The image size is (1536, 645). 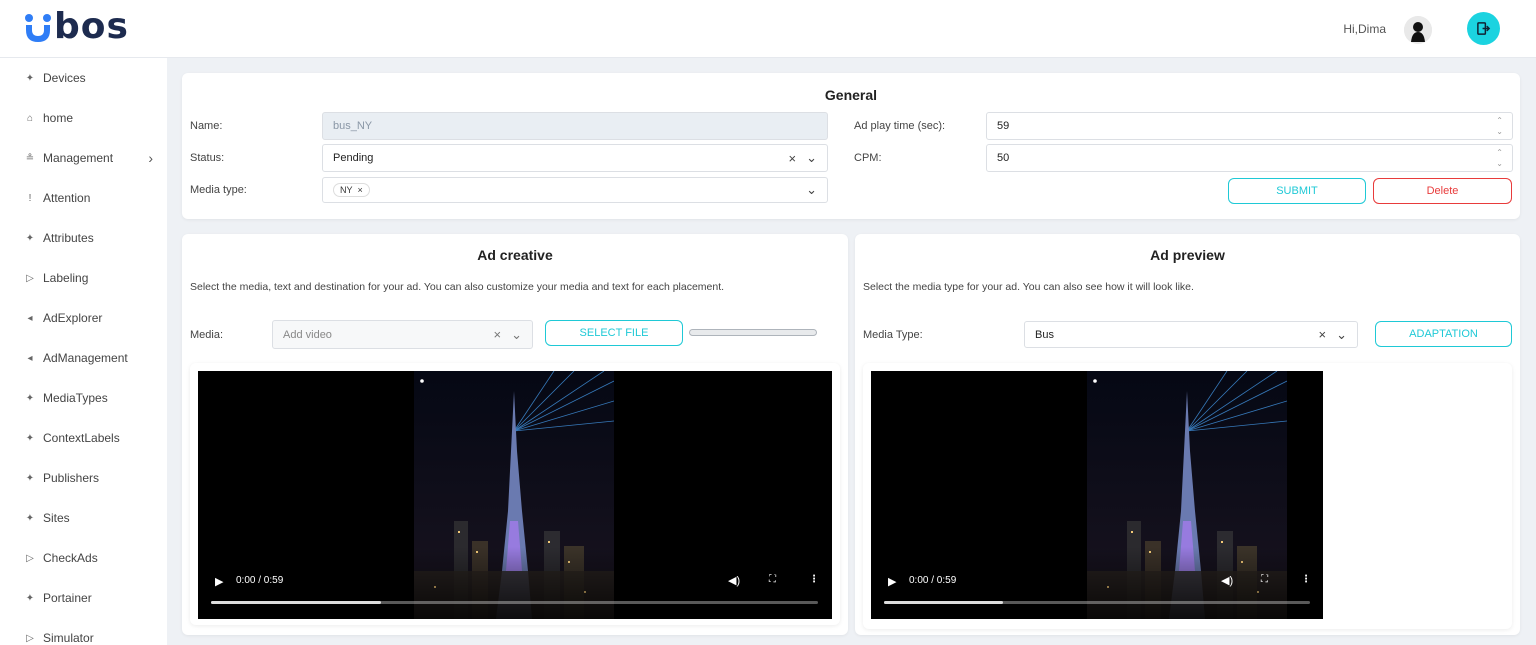 What do you see at coordinates (575, 126) in the screenshot?
I see `name-field: bus_NY` at bounding box center [575, 126].